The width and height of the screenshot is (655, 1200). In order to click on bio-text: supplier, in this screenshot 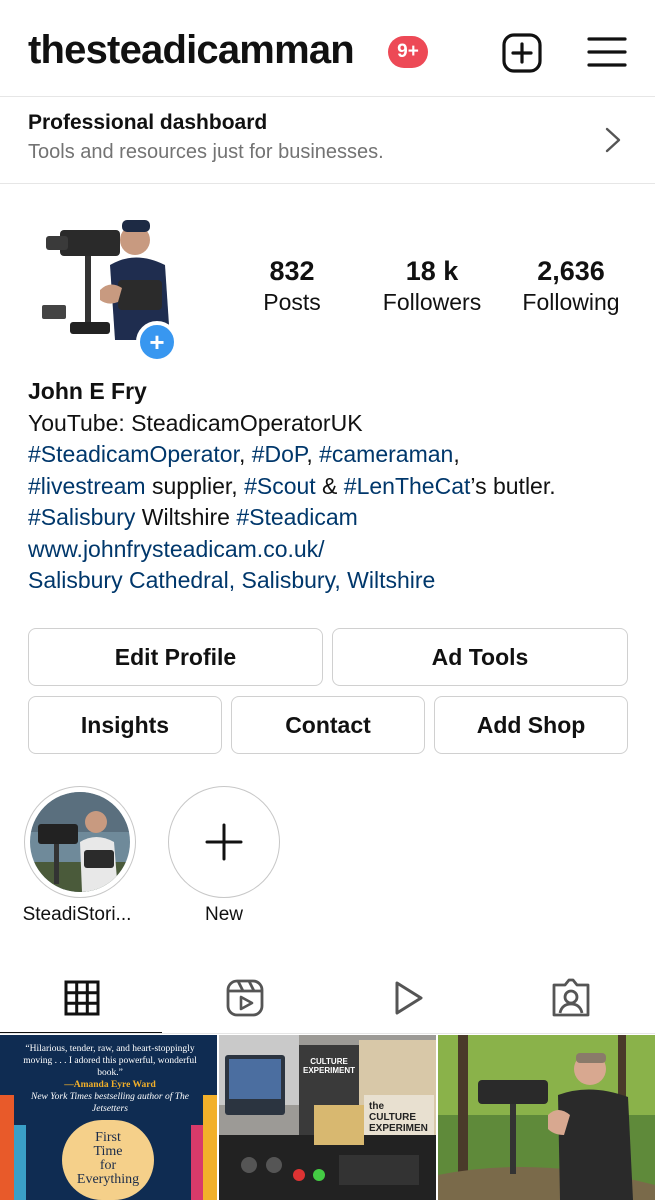, I will do `click(195, 485)`.